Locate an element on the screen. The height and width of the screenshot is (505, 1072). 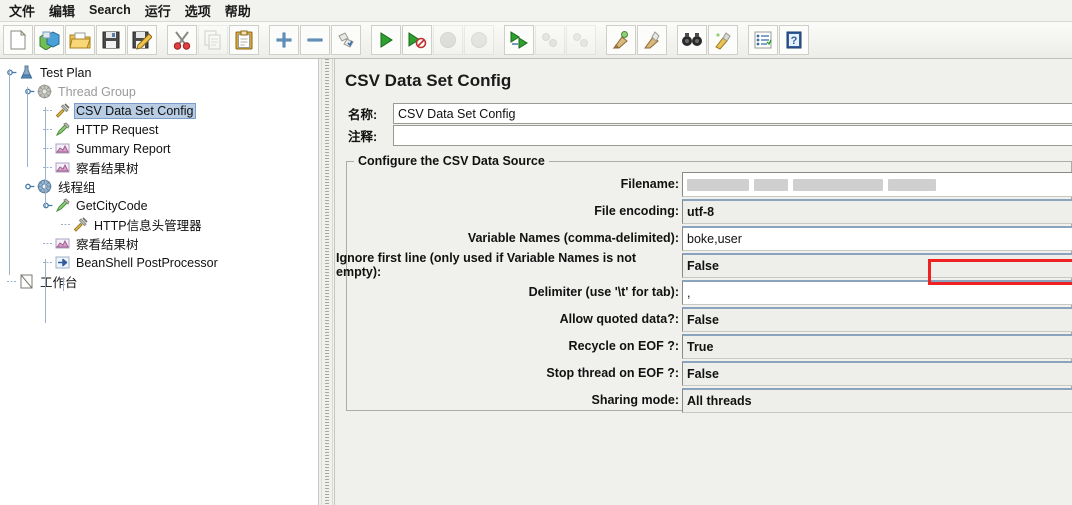
divider-grip is located at coordinates (327, 282).